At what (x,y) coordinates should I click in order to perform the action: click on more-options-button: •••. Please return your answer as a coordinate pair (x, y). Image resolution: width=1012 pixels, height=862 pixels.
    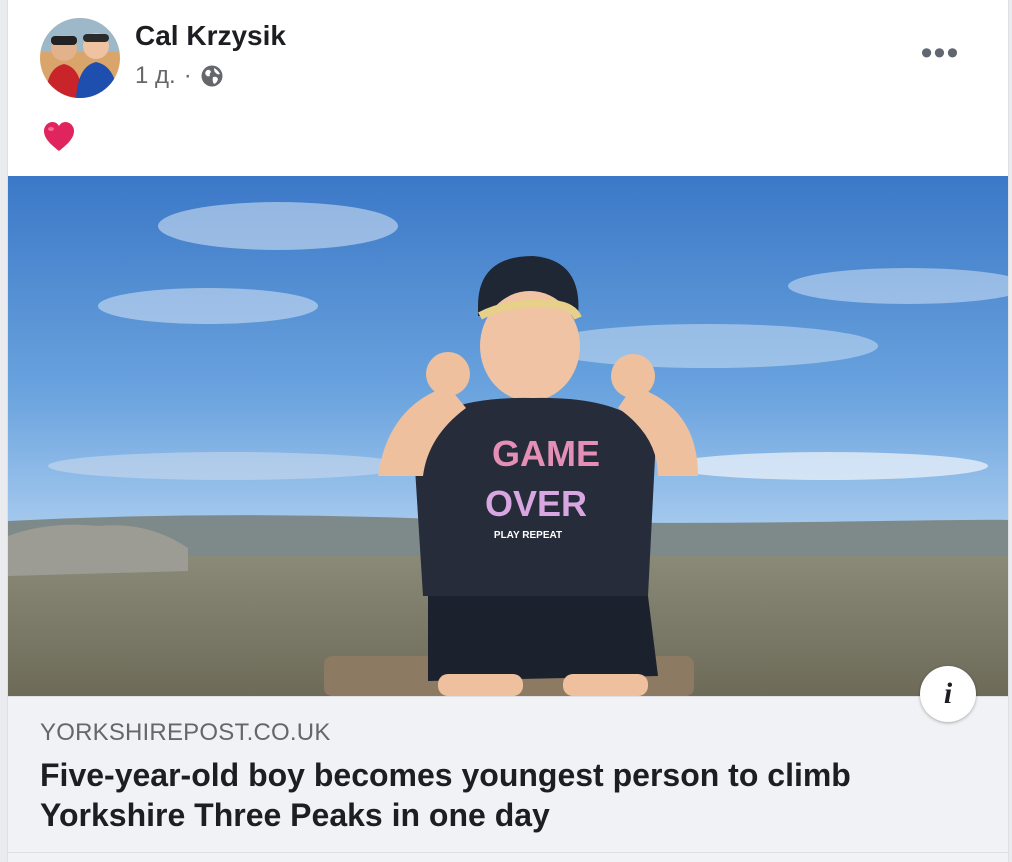
    Looking at the image, I should click on (940, 53).